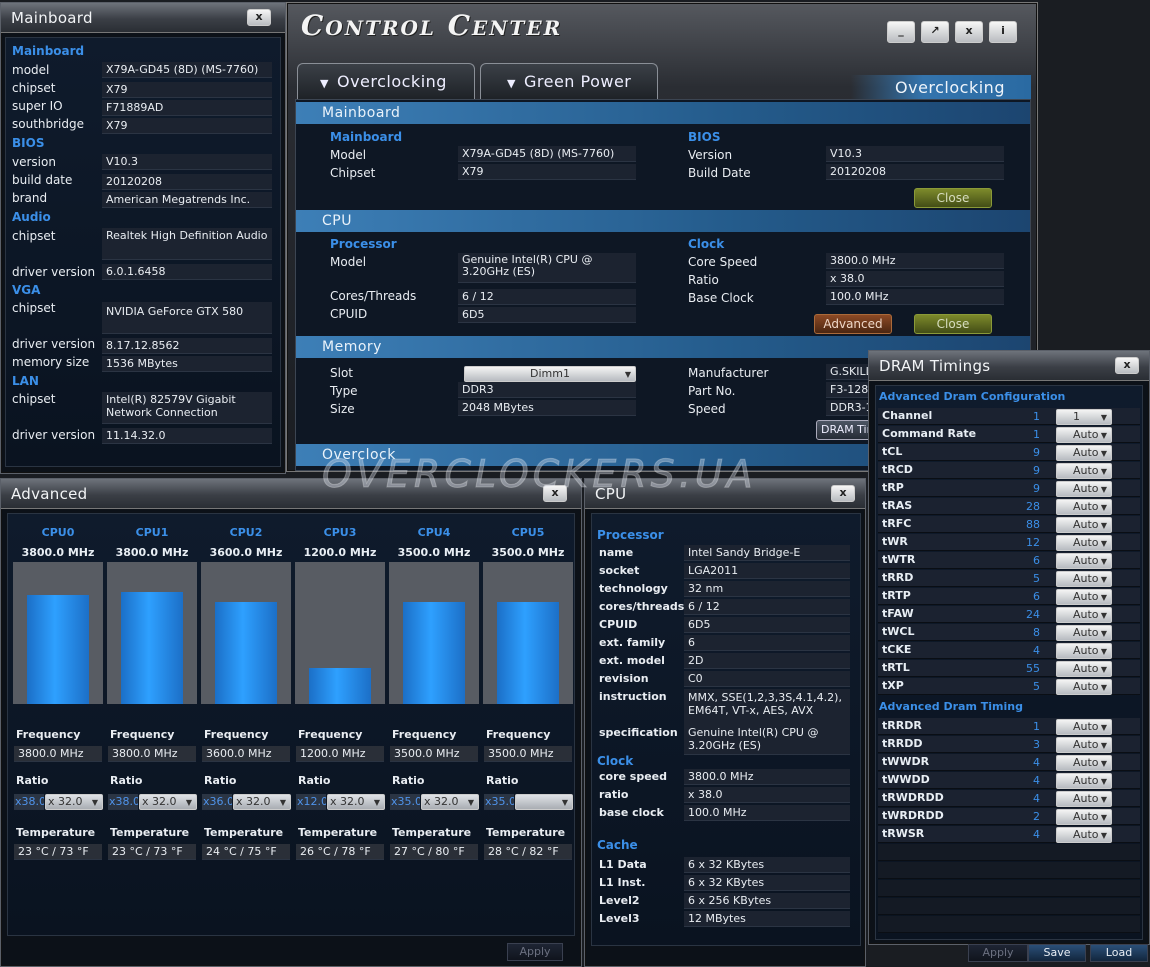 Image resolution: width=1150 pixels, height=967 pixels. What do you see at coordinates (363, 244) in the screenshot?
I see `section-processor: Processor` at bounding box center [363, 244].